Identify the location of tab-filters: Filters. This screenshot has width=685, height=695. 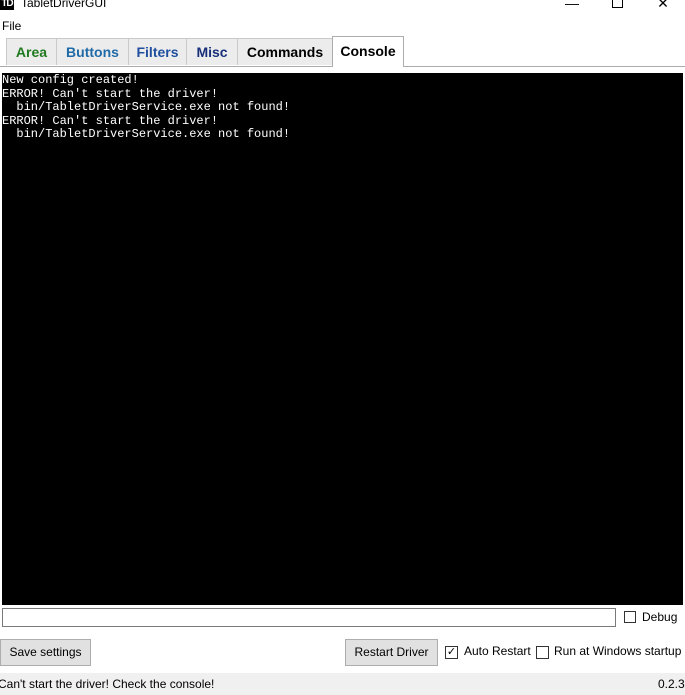
(157, 51).